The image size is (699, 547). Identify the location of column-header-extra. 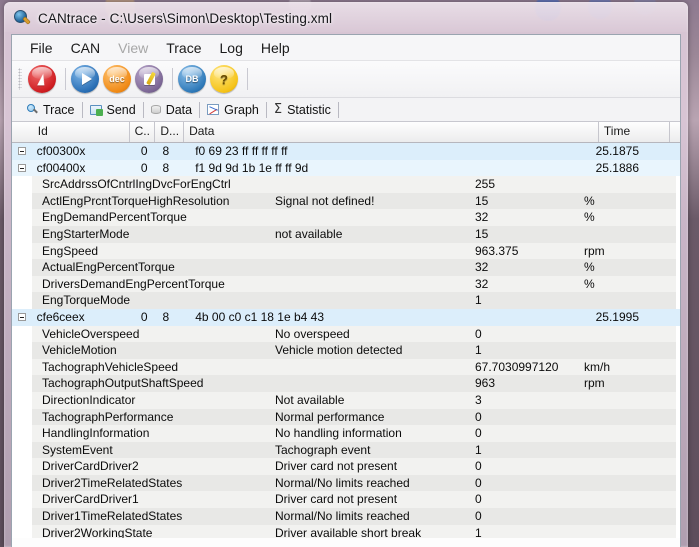
(675, 132).